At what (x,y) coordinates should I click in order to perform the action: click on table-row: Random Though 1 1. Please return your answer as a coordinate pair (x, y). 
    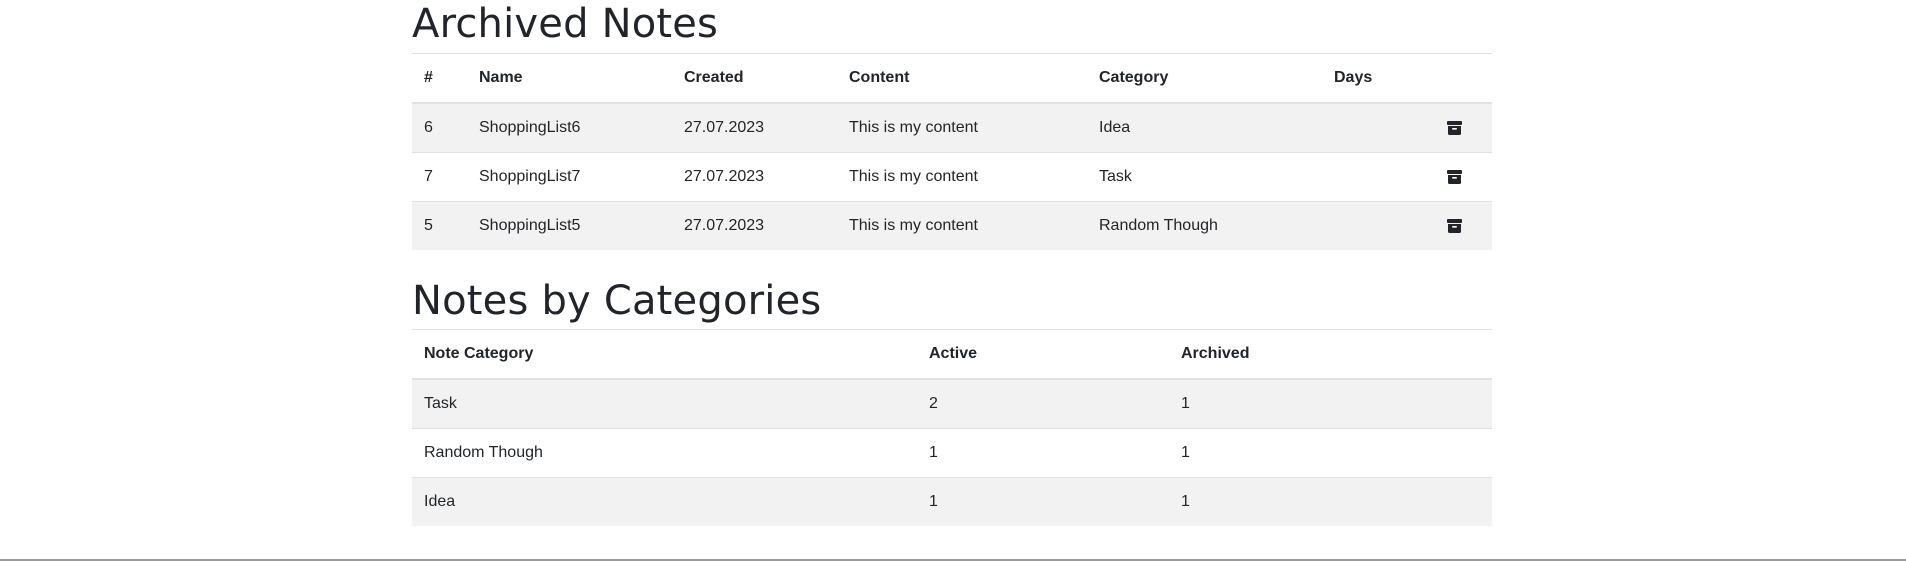
    Looking at the image, I should click on (952, 453).